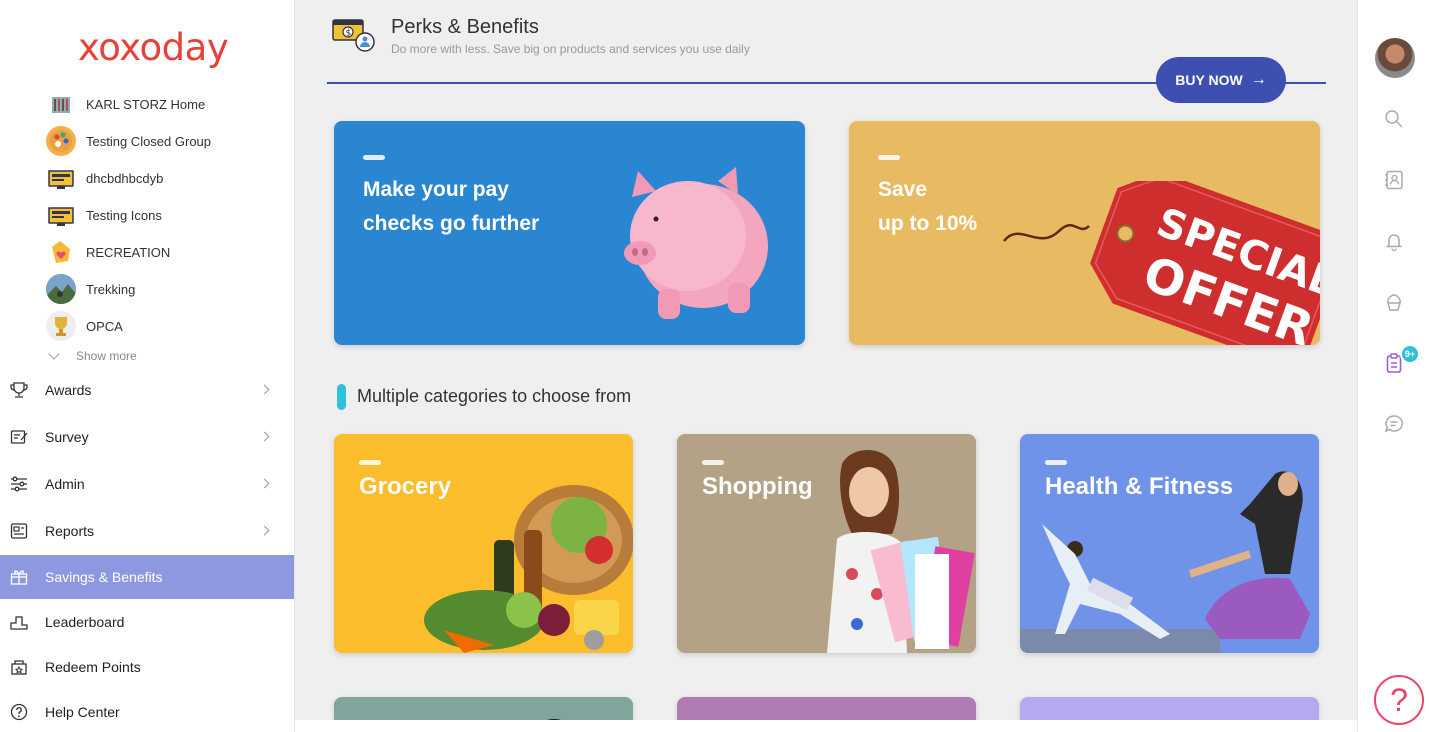 This screenshot has width=1429, height=732. Describe the element at coordinates (67, 437) in the screenshot. I see `nav-label: Survey` at that location.